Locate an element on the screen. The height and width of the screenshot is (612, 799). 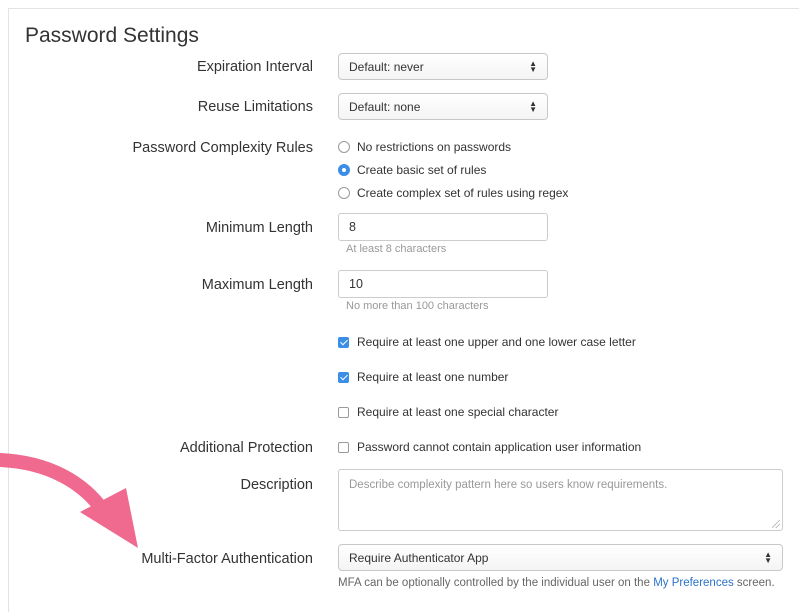
reuse-limitations-select: Default: none ▲ ▼ is located at coordinates (443, 106).